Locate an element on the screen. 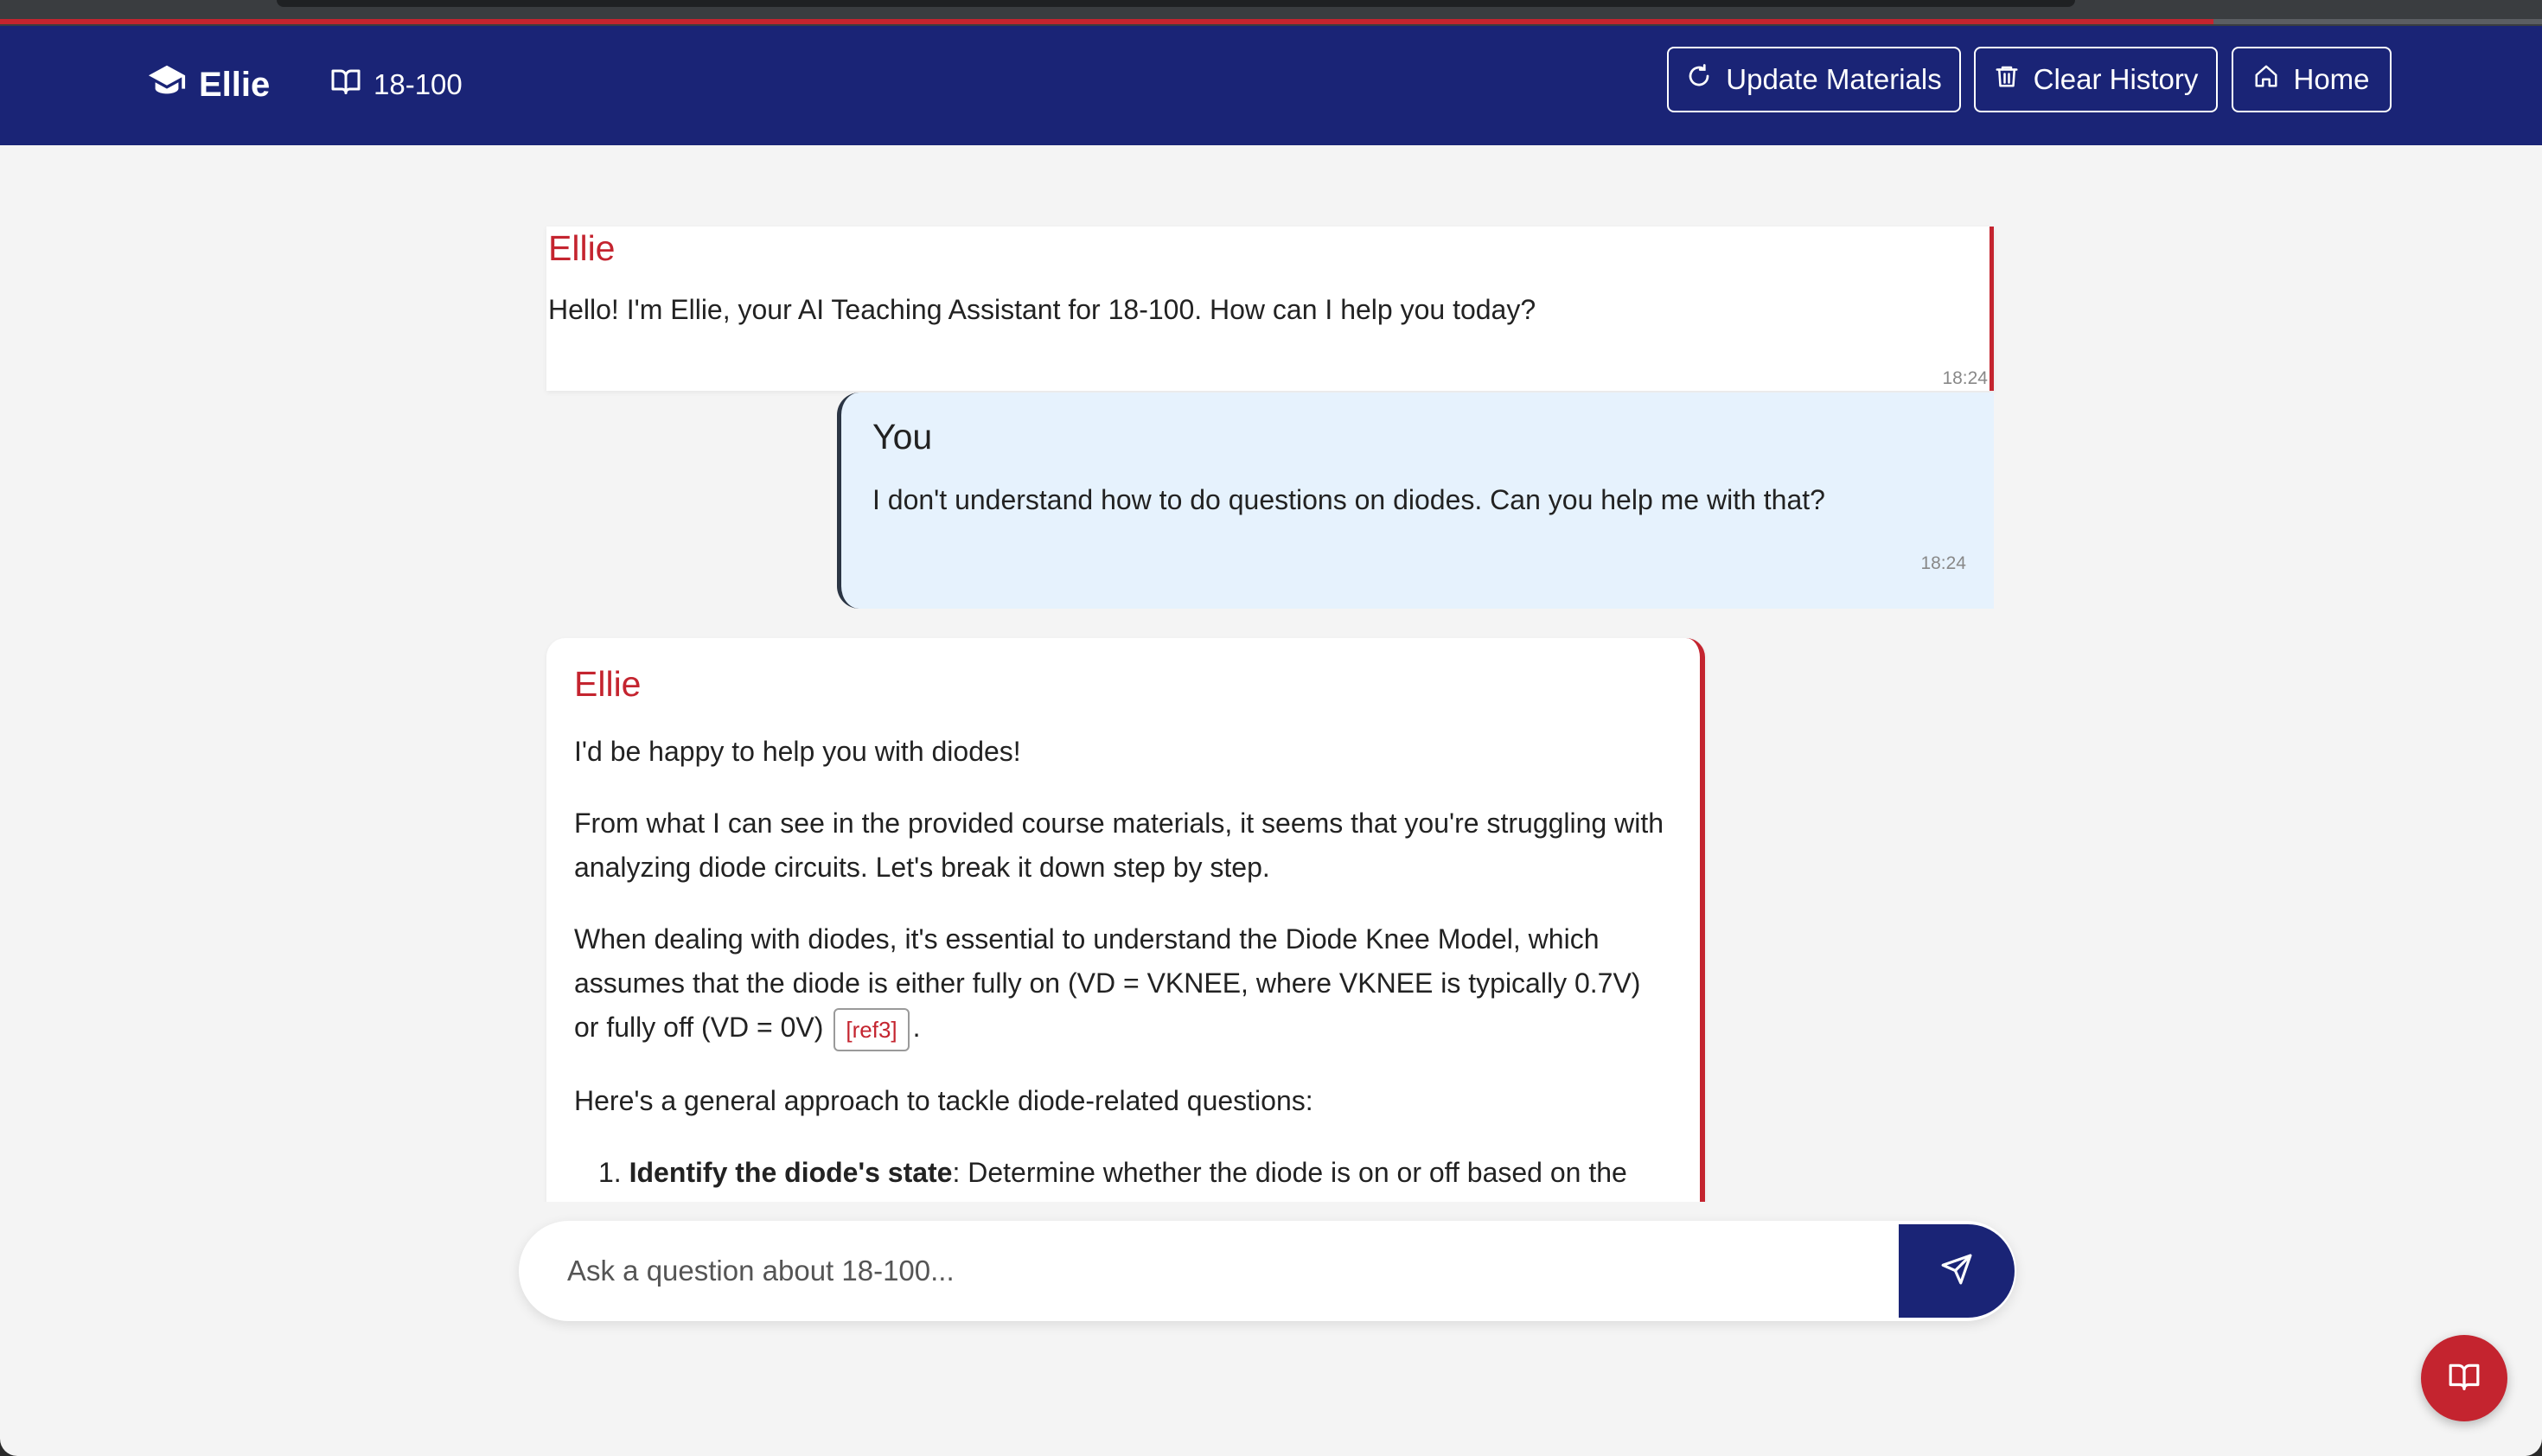 The width and height of the screenshot is (2542, 1456). brand-name: Ellie is located at coordinates (235, 84).